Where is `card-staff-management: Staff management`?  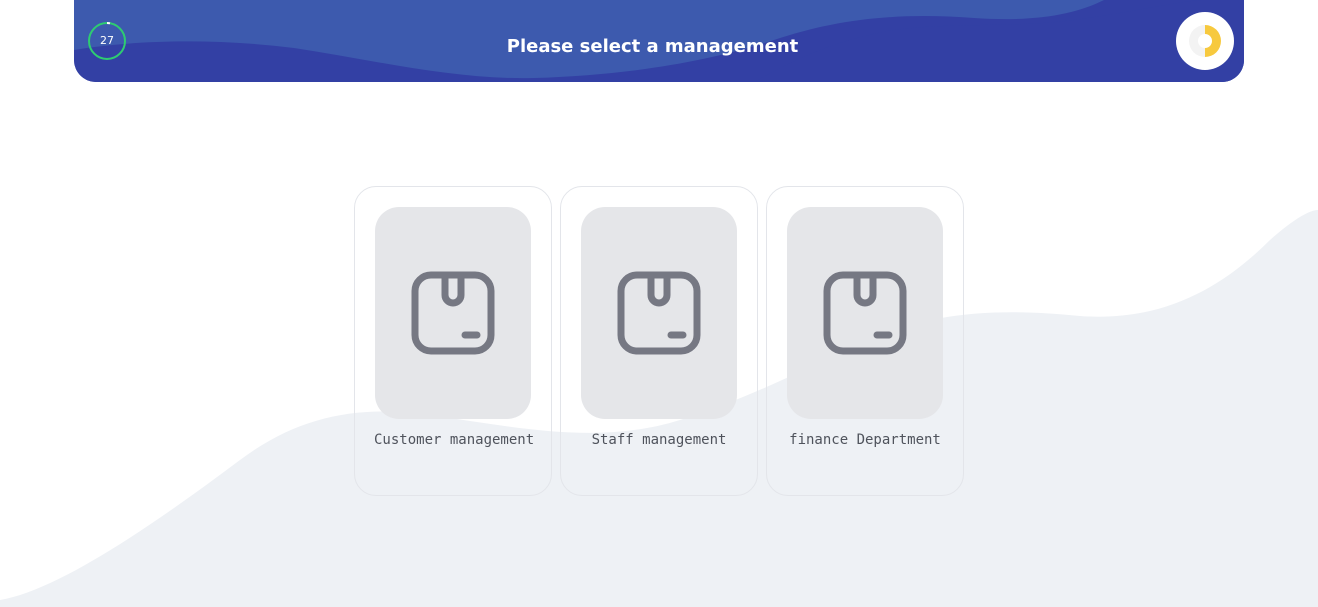
card-staff-management: Staff management is located at coordinates (659, 341).